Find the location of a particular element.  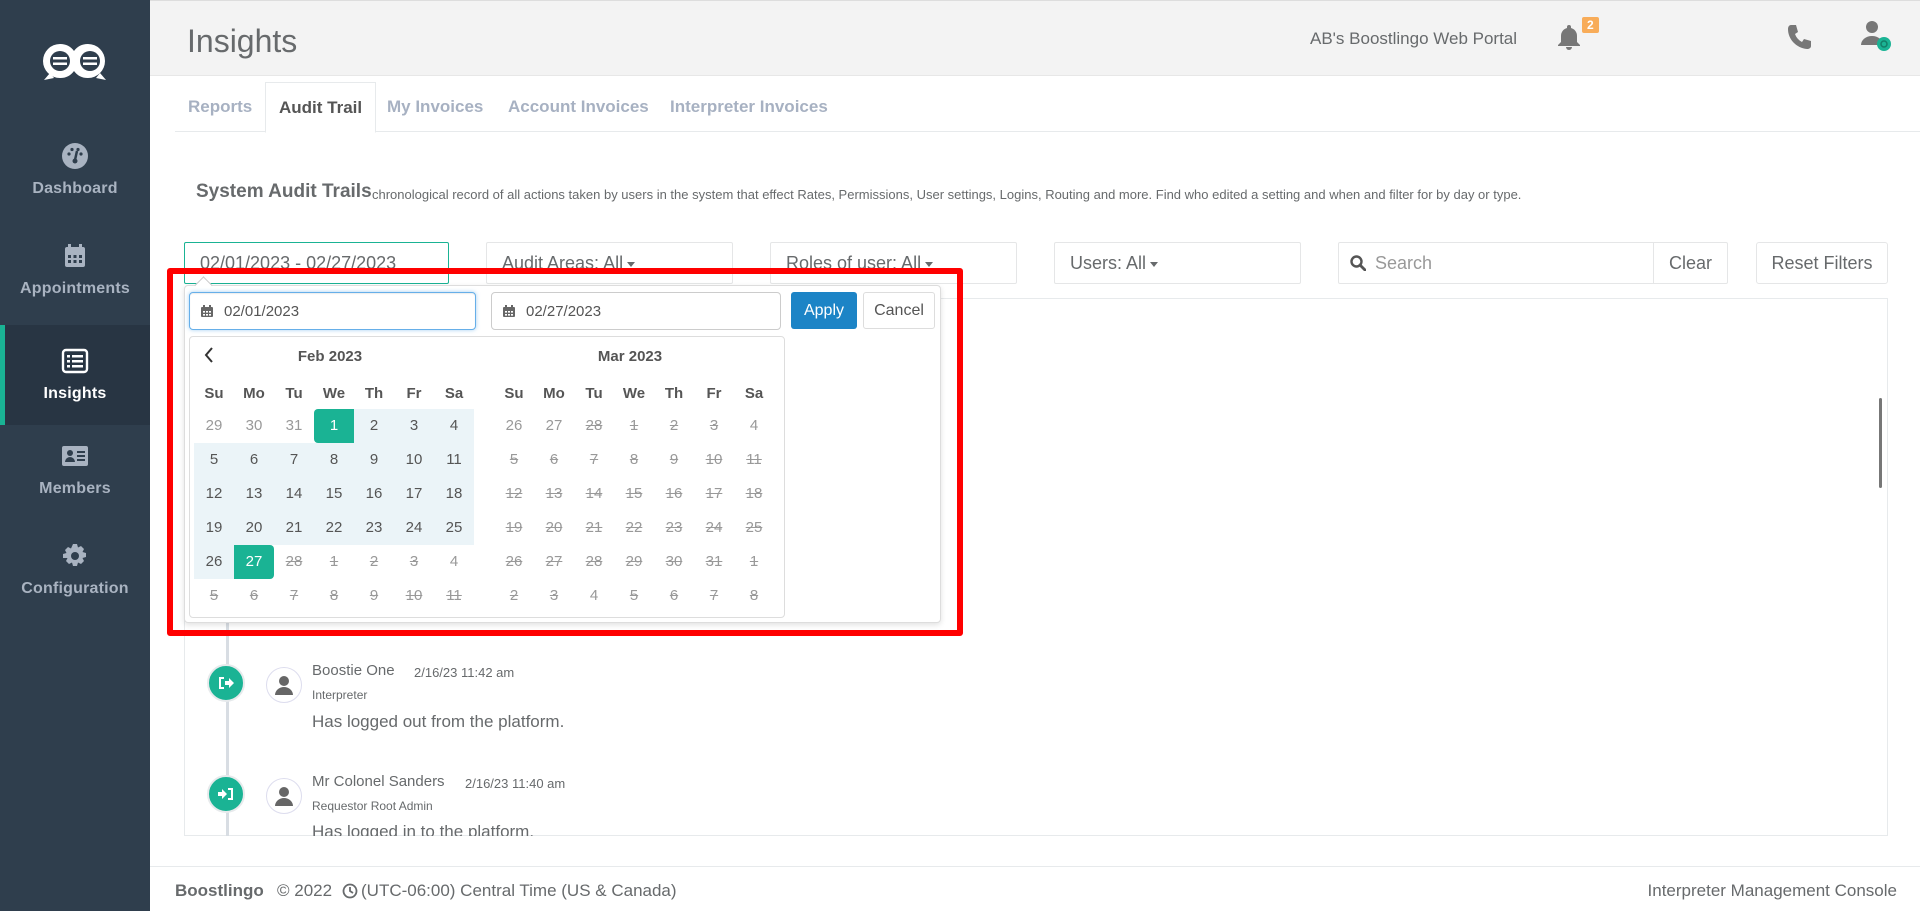

range-end-day: 27 is located at coordinates (254, 562).